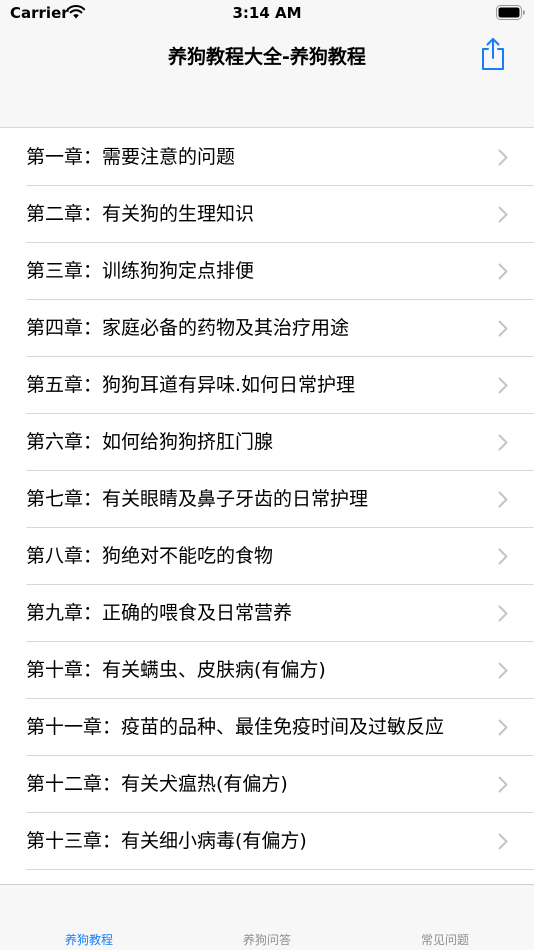 This screenshot has width=534, height=950. What do you see at coordinates (510, 12) in the screenshot?
I see `battery-icon` at bounding box center [510, 12].